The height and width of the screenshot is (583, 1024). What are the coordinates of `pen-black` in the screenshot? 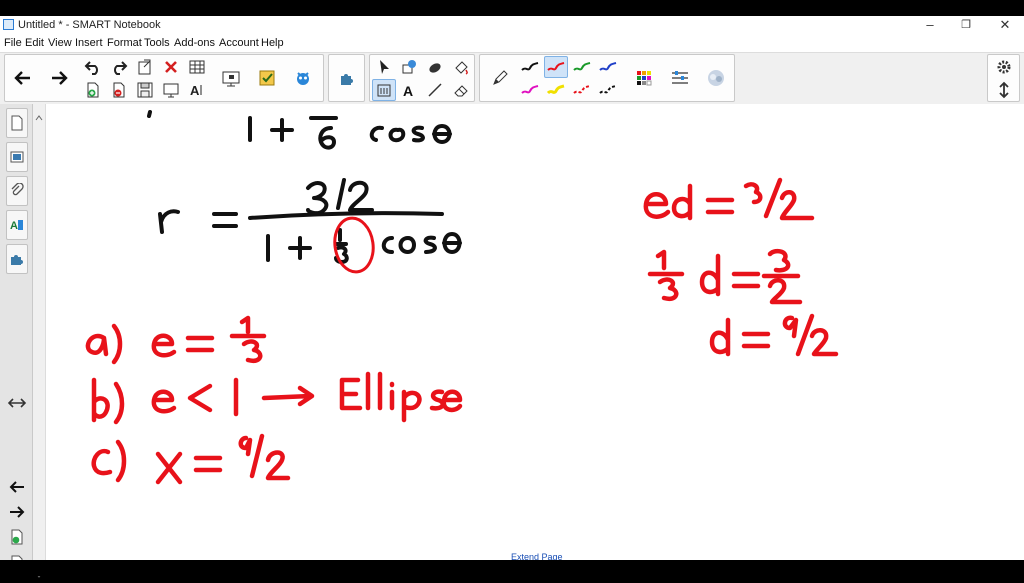 It's located at (530, 67).